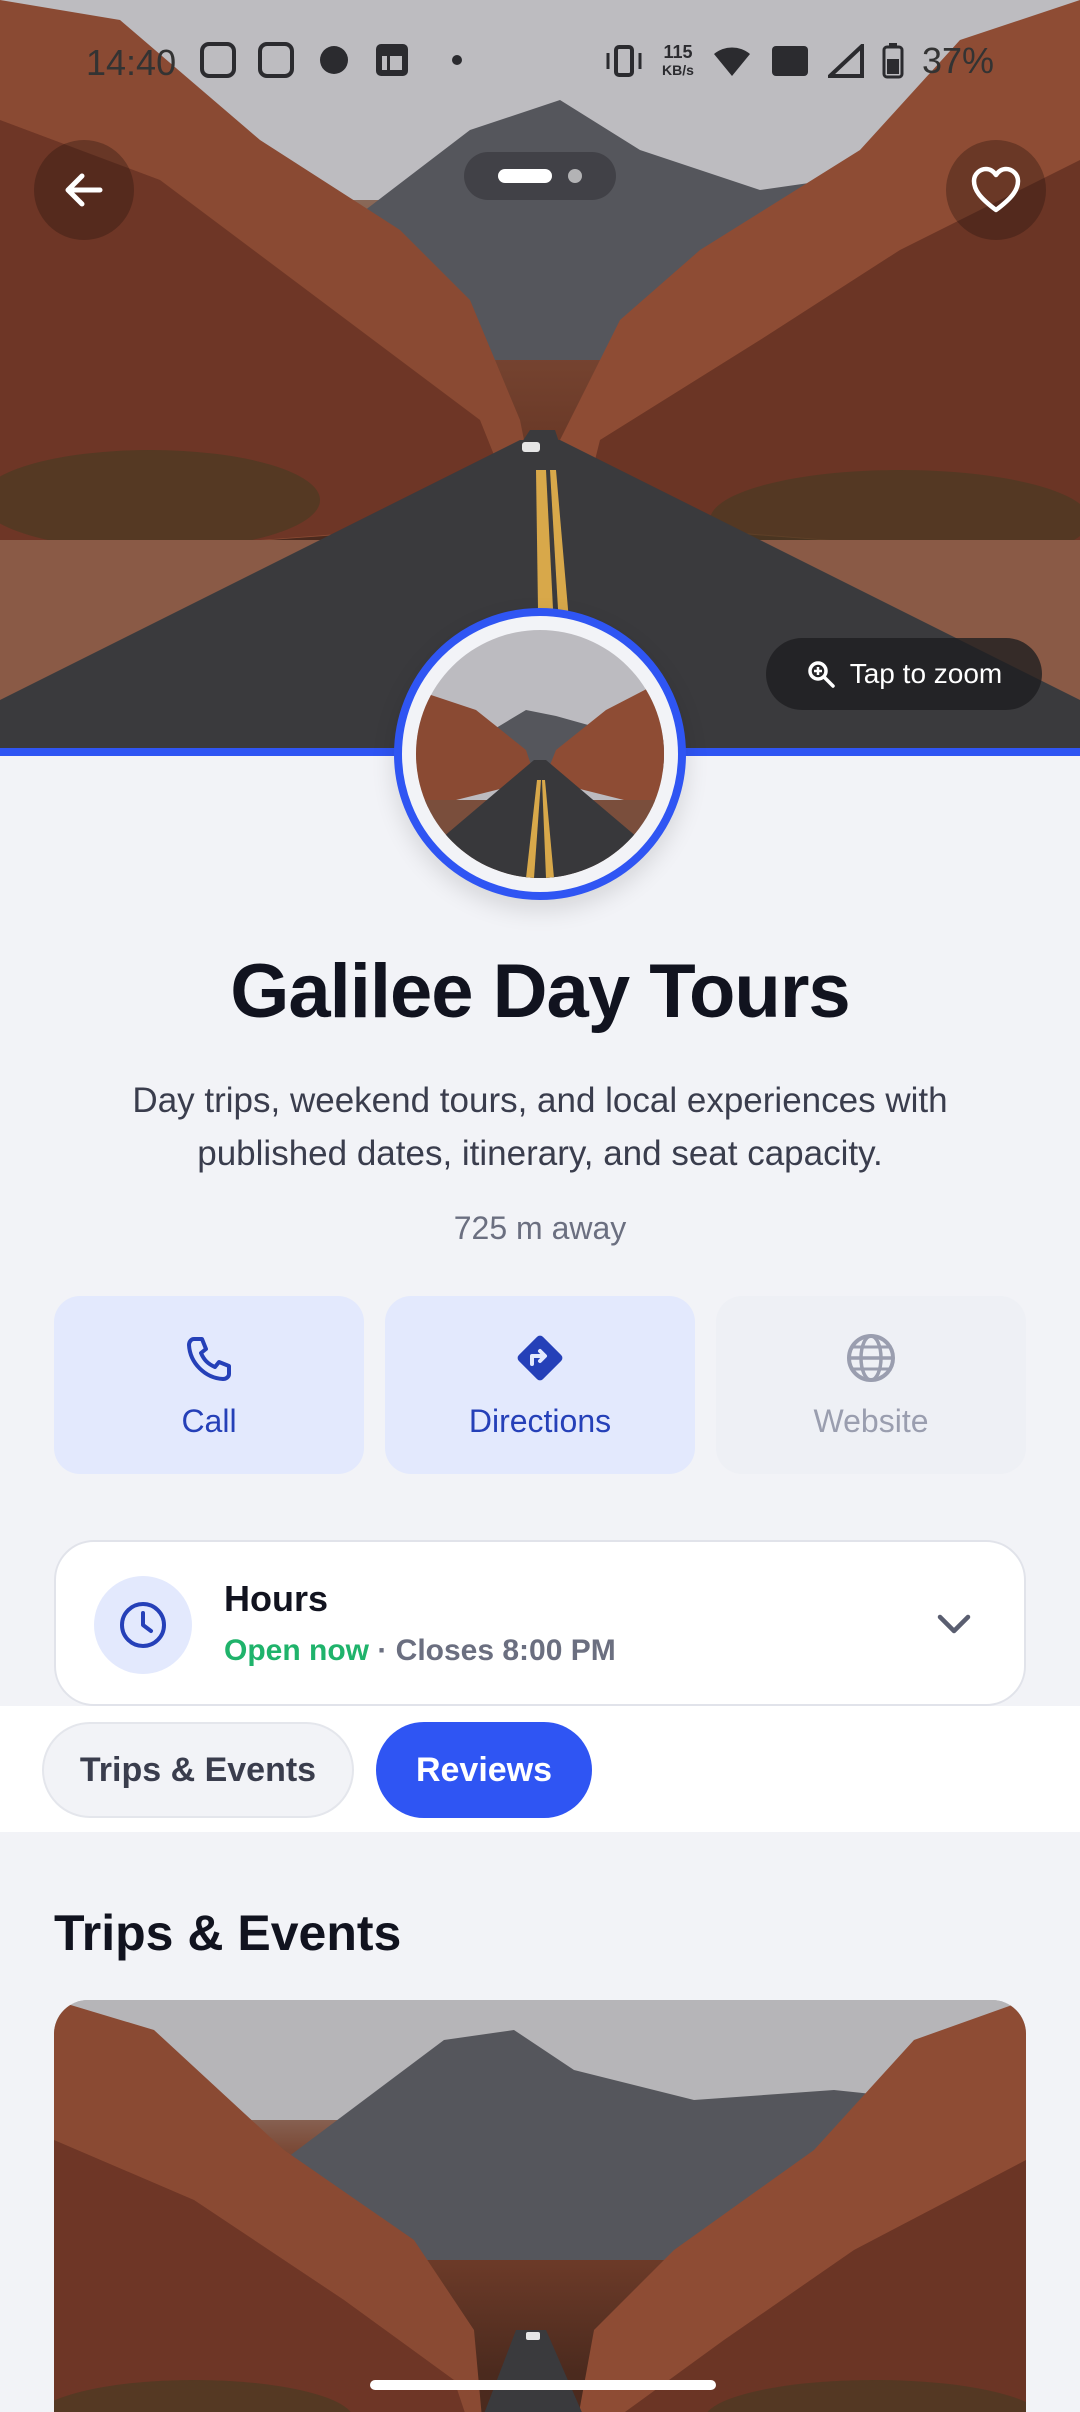 The width and height of the screenshot is (1080, 2412). What do you see at coordinates (457, 60) in the screenshot?
I see `more-notifications-icon` at bounding box center [457, 60].